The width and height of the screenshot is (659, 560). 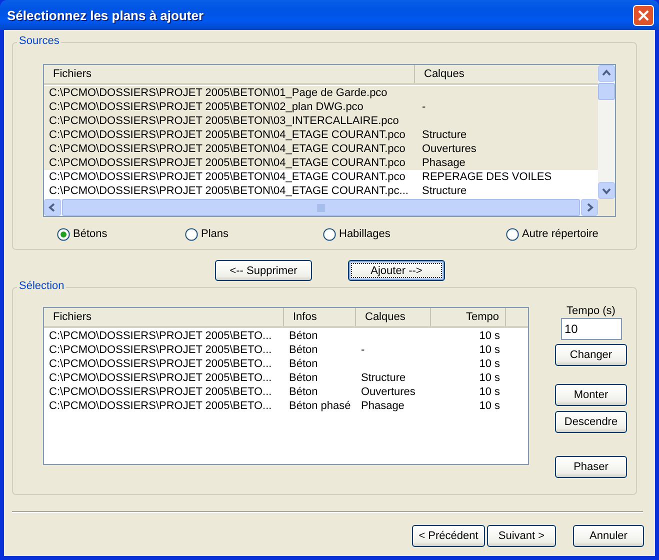 What do you see at coordinates (393, 317) in the screenshot?
I see `column-header: Calques` at bounding box center [393, 317].